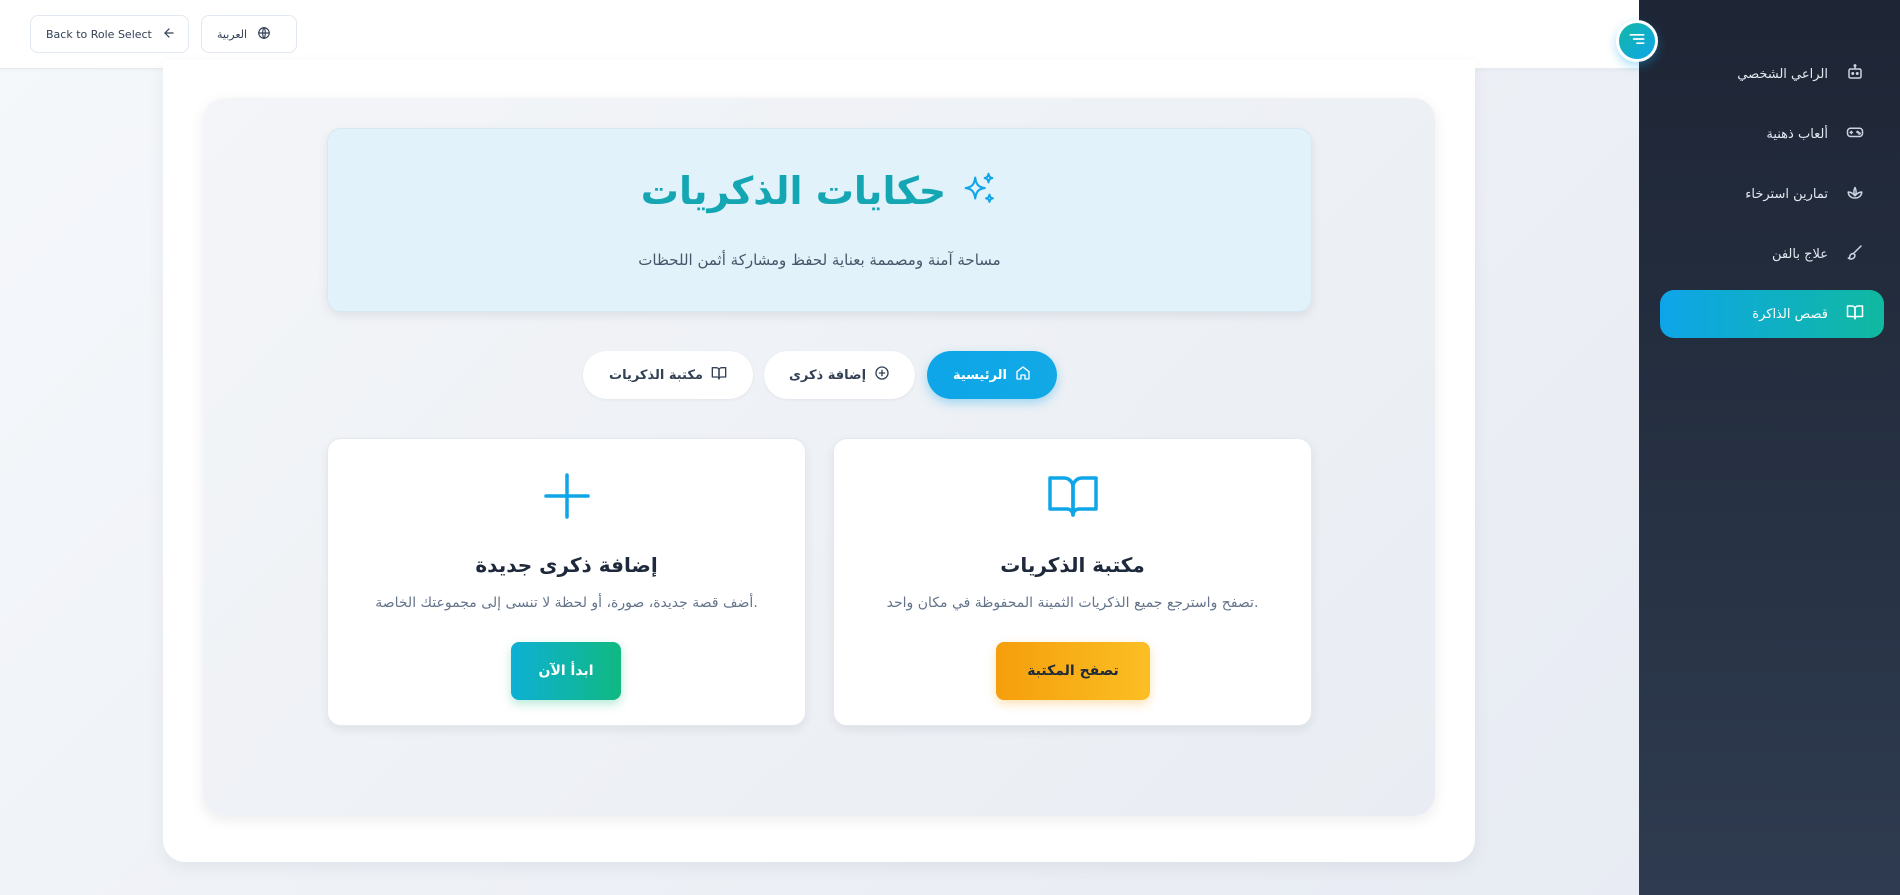 This screenshot has height=895, width=1900. I want to click on arrow-left-icon, so click(169, 34).